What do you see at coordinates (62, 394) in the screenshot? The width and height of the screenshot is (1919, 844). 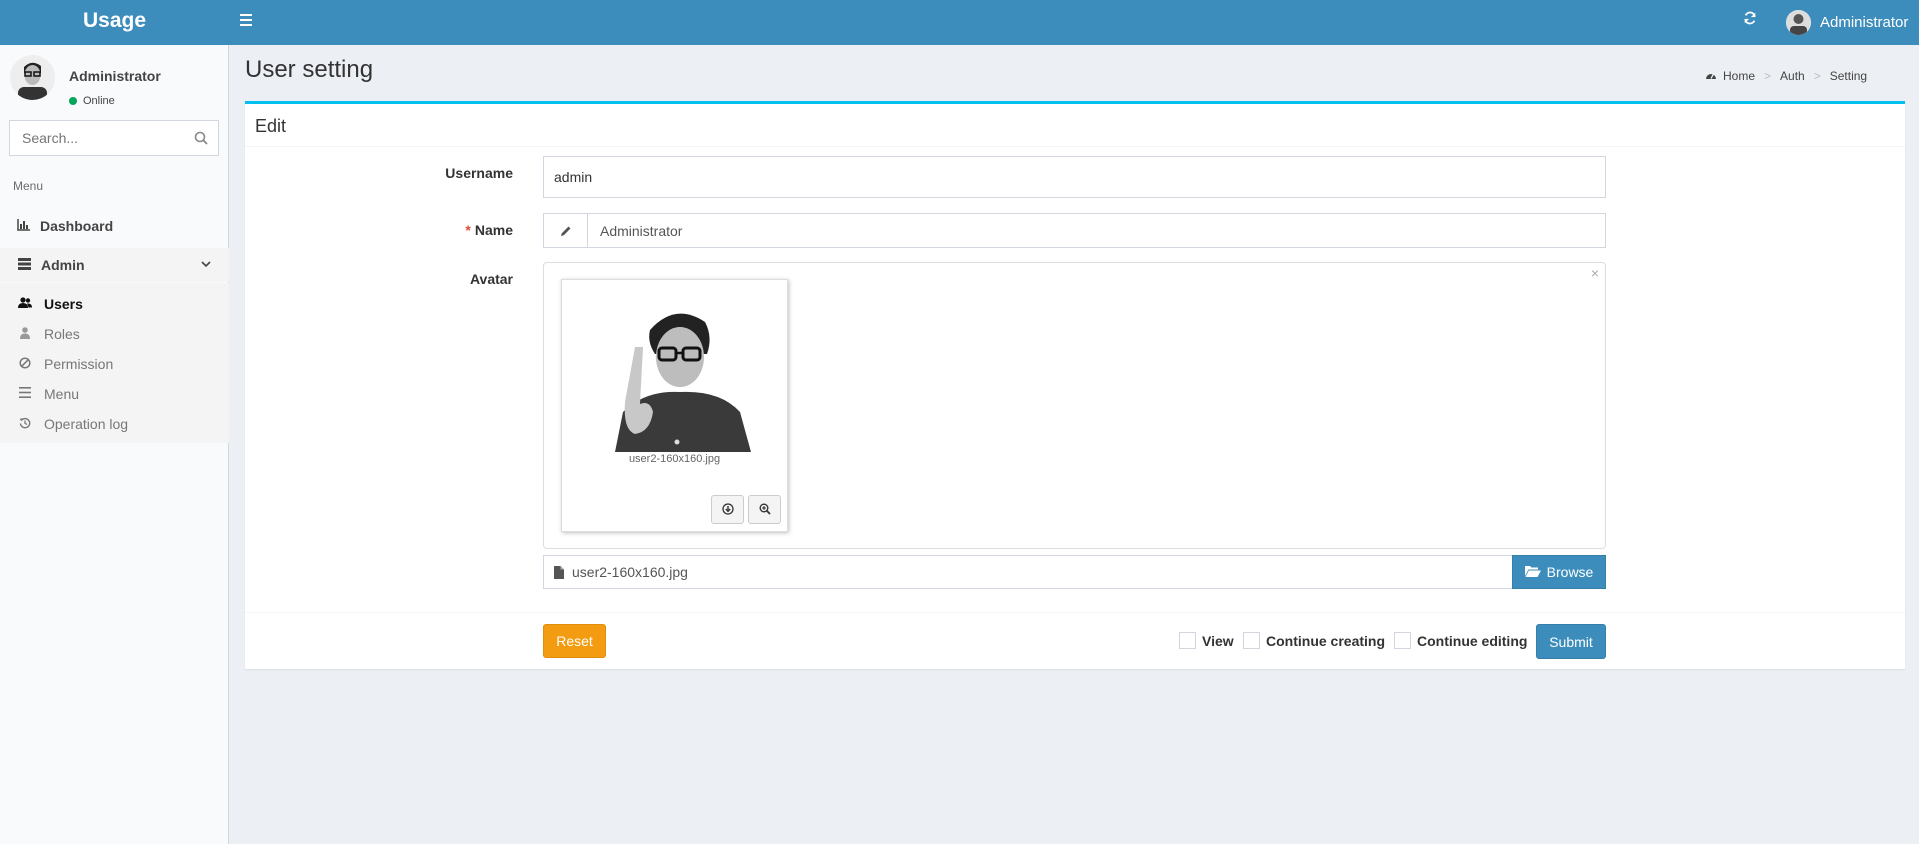 I see `sidebar-item-label: Menu` at bounding box center [62, 394].